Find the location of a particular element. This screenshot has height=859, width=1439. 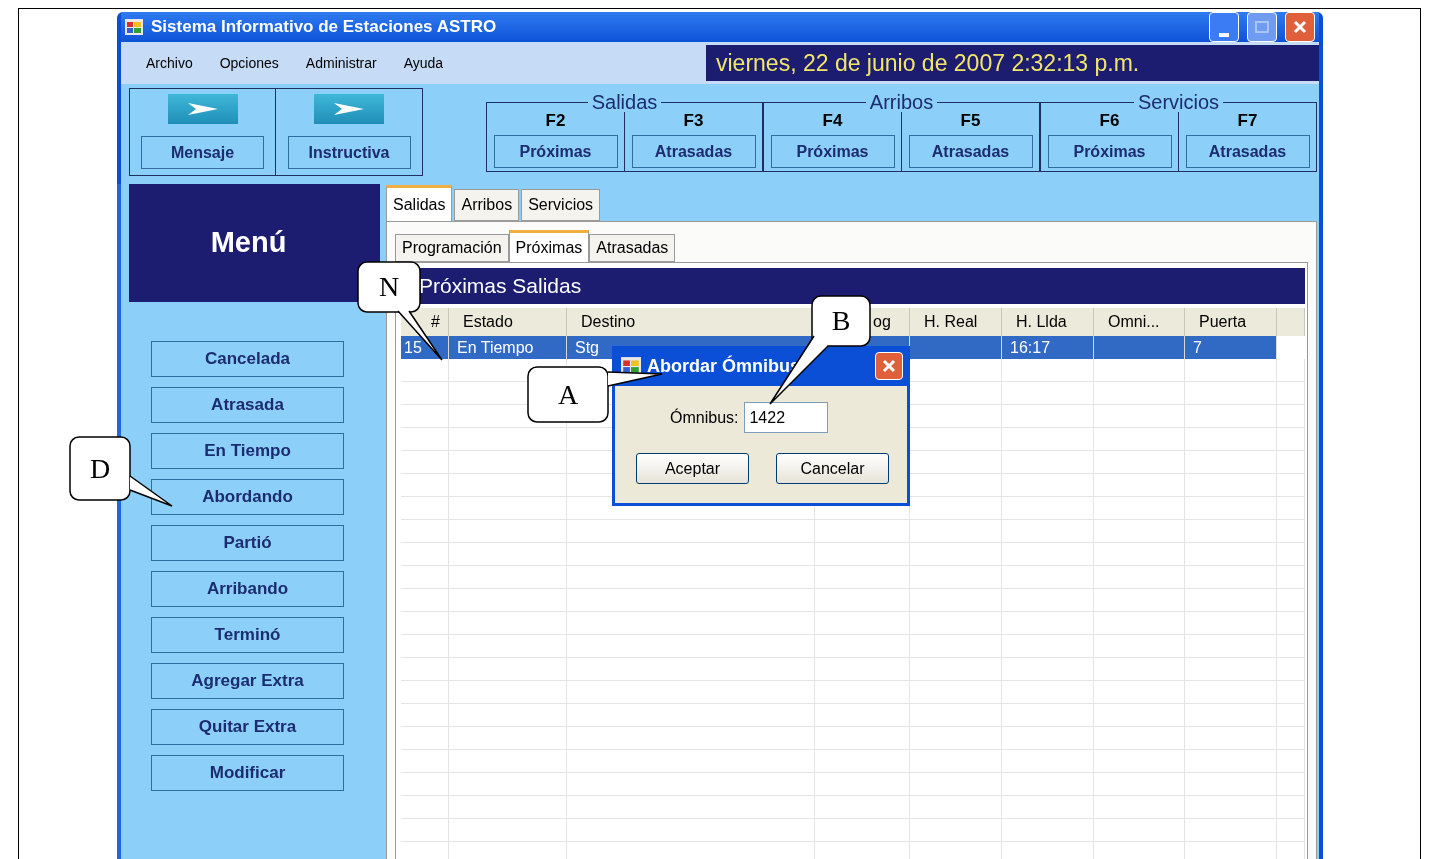

group-title: Servicios is located at coordinates (1178, 102).